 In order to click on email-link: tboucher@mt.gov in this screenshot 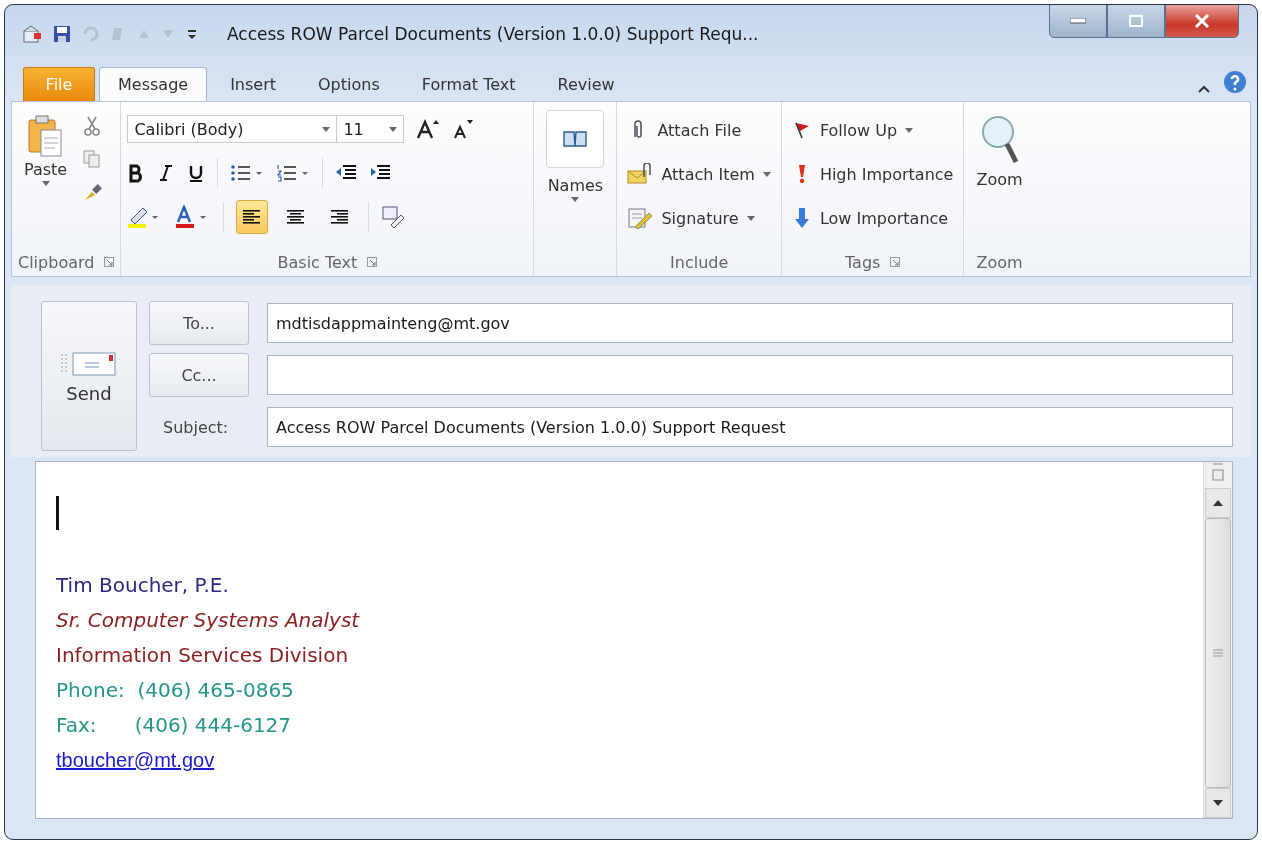, I will do `click(135, 760)`.